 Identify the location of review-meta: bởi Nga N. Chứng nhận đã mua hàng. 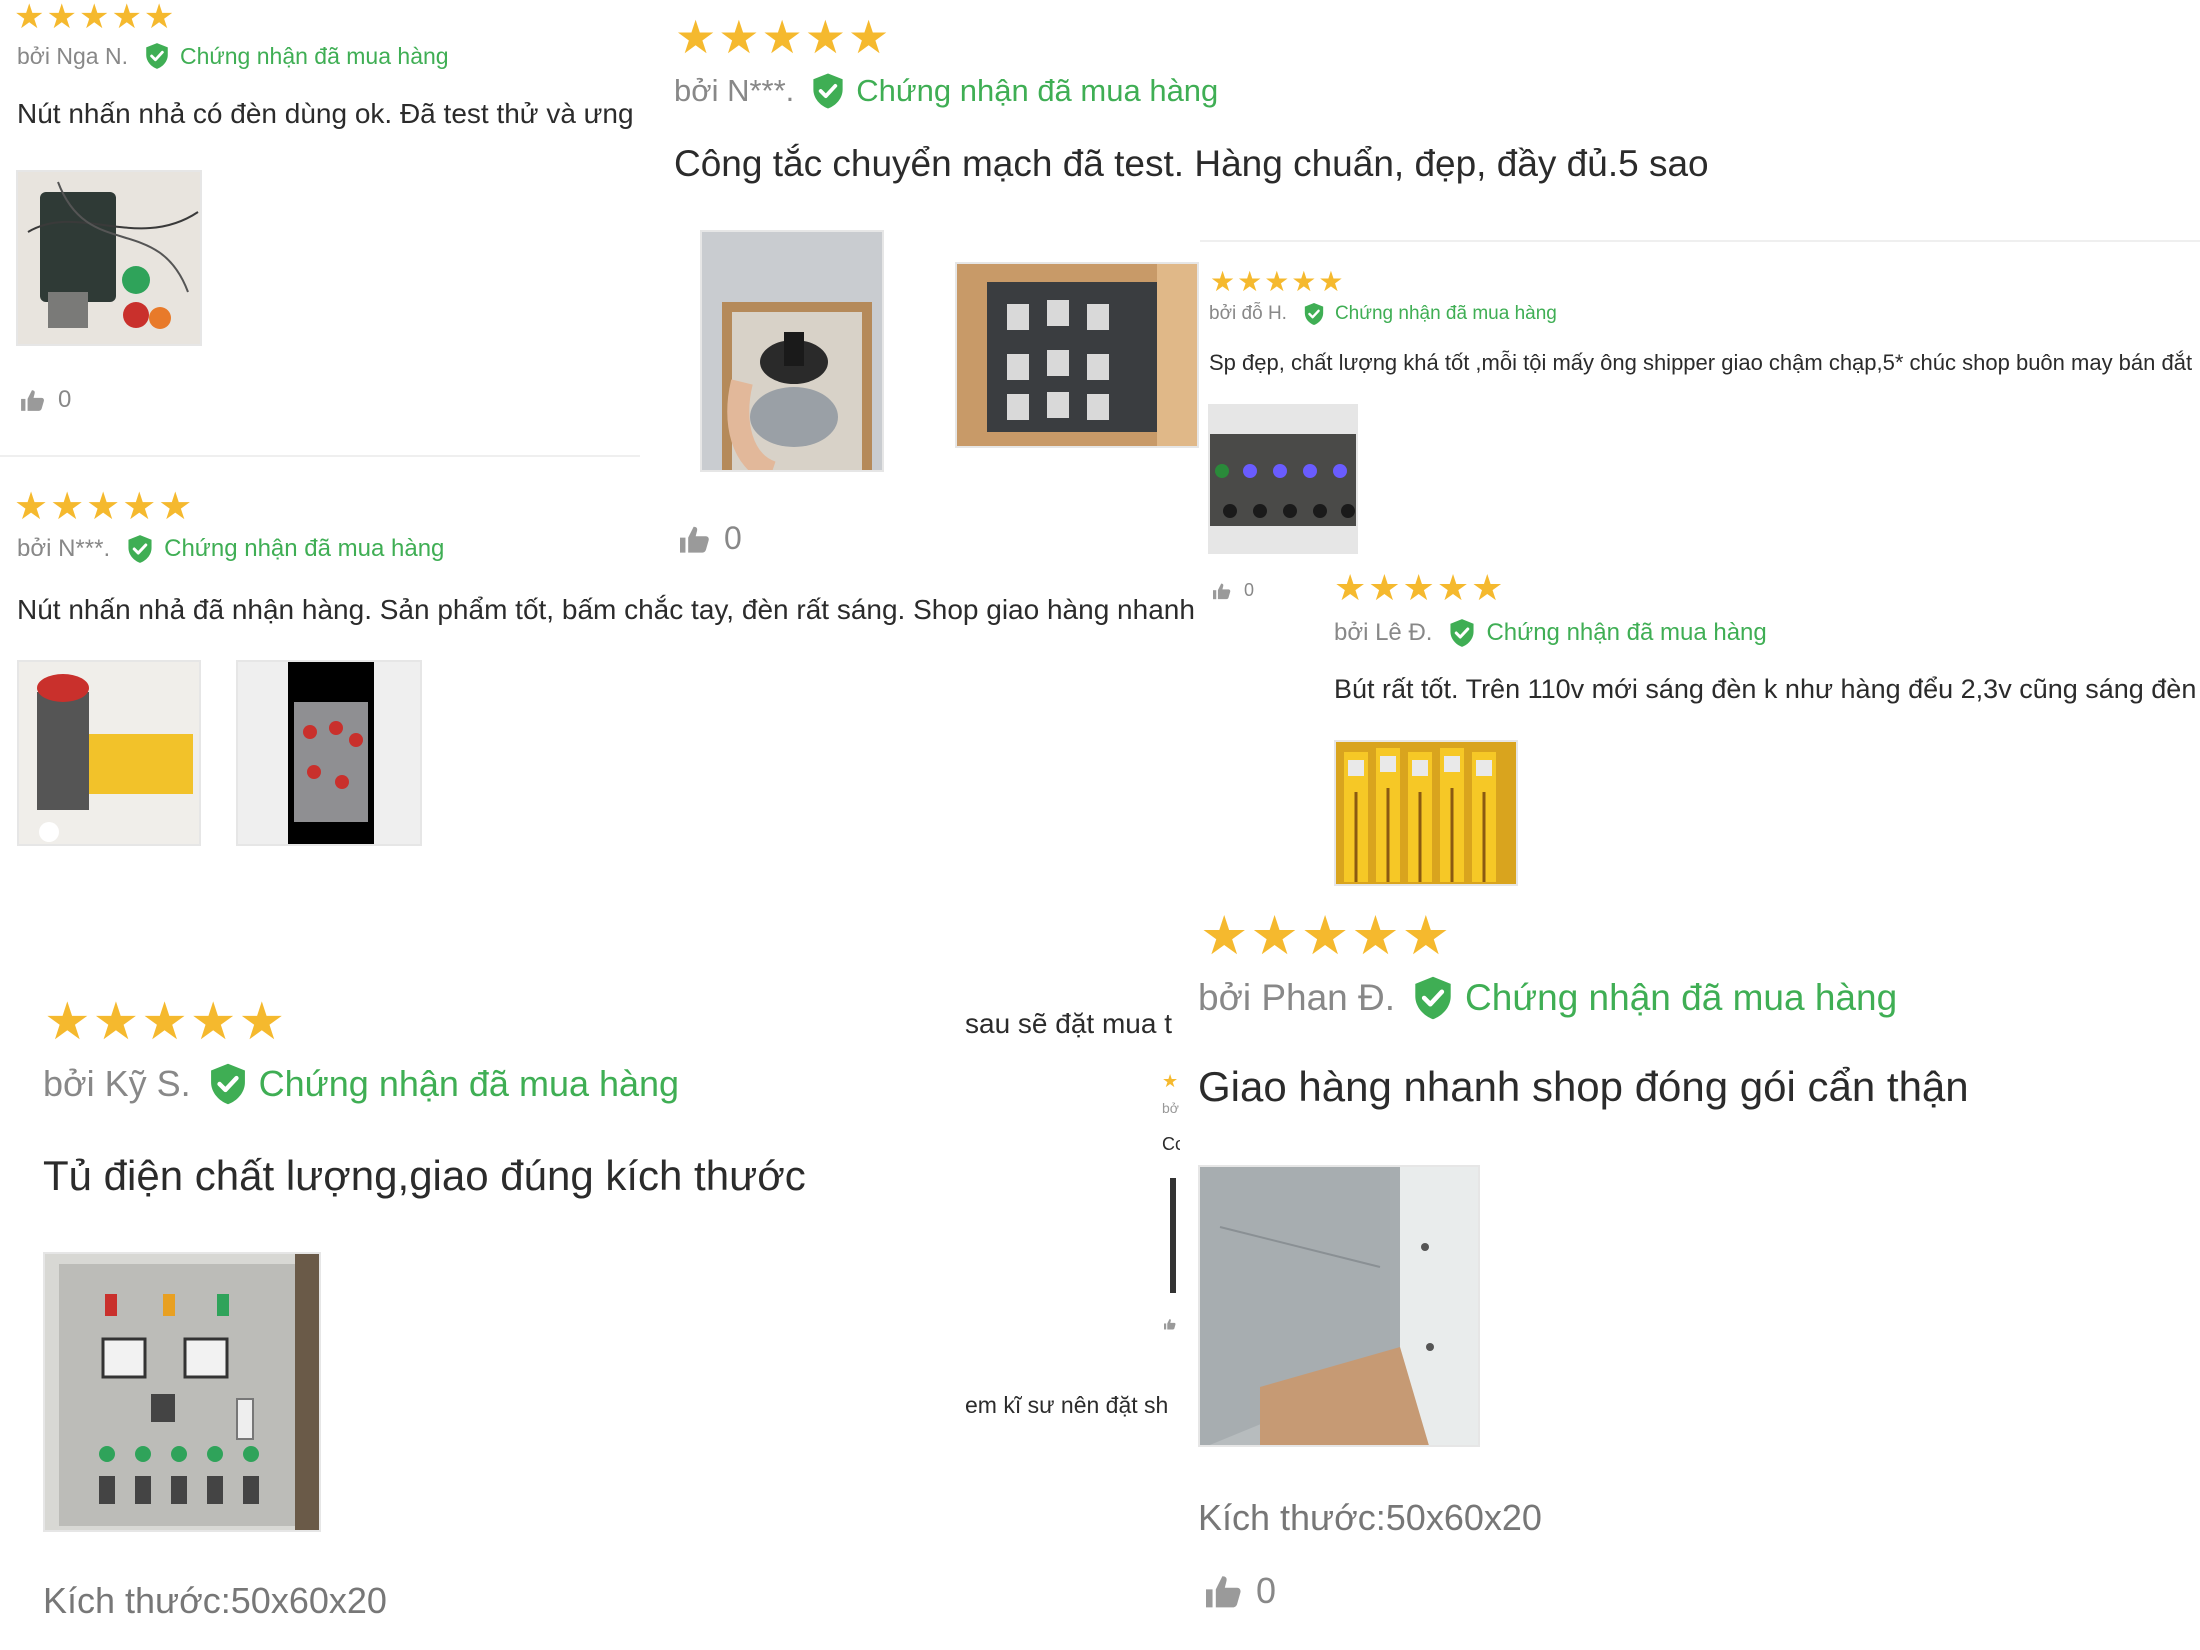
(233, 56).